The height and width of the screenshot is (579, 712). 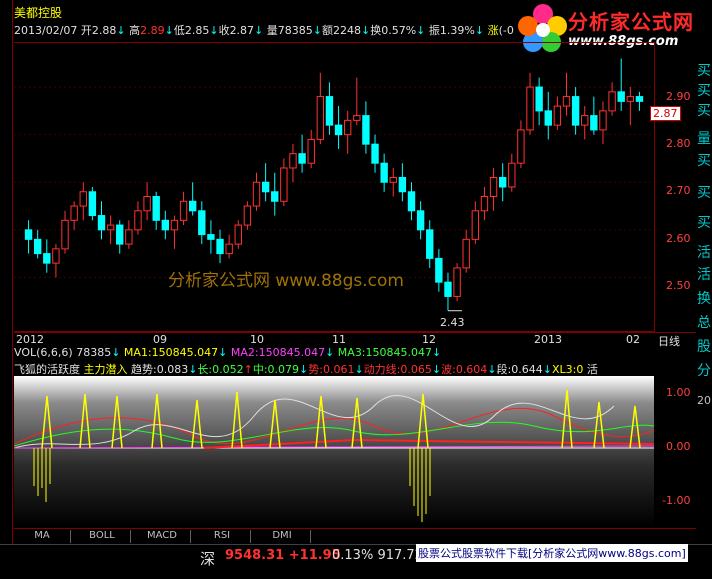 What do you see at coordinates (678, 190) in the screenshot?
I see `price-tick: 2.70` at bounding box center [678, 190].